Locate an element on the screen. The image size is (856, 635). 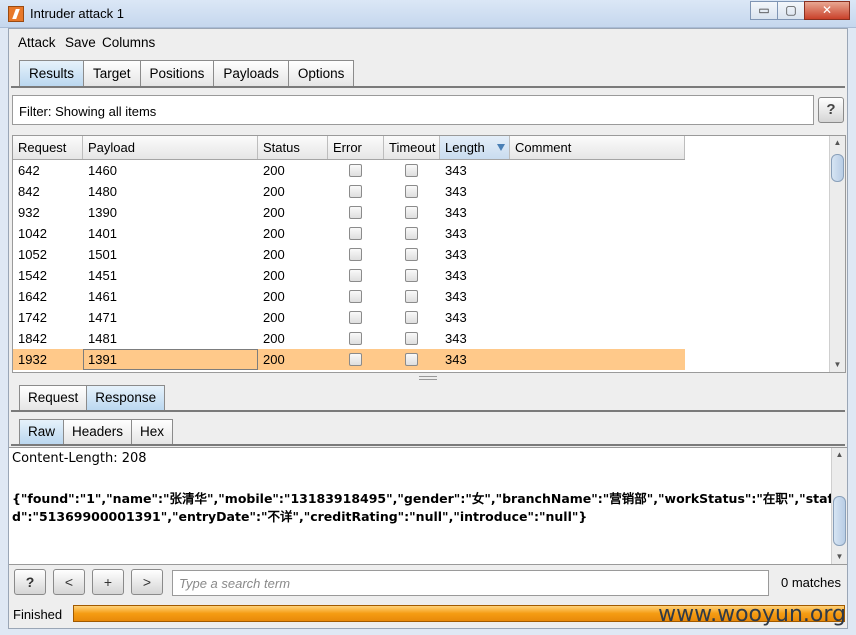
tab-response: Response is located at coordinates (126, 398).